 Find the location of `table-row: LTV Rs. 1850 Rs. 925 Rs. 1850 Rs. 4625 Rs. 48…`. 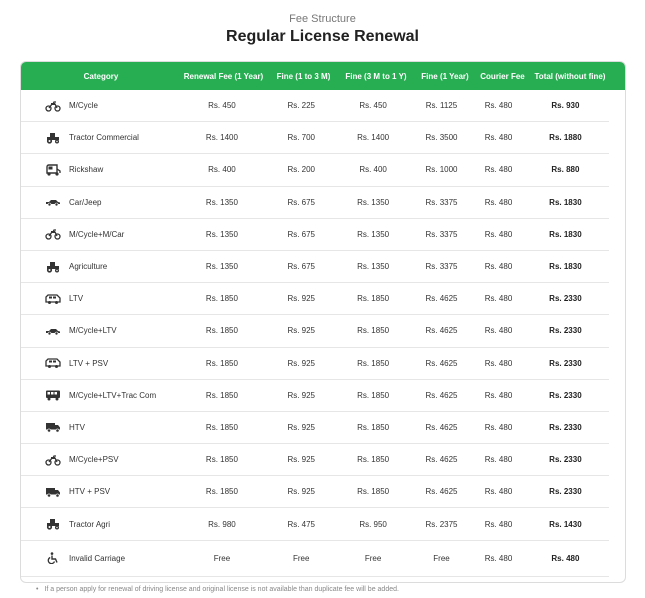

table-row: LTV Rs. 1850 Rs. 925 Rs. 1850 Rs. 4625 Rs. 48… is located at coordinates (315, 299).